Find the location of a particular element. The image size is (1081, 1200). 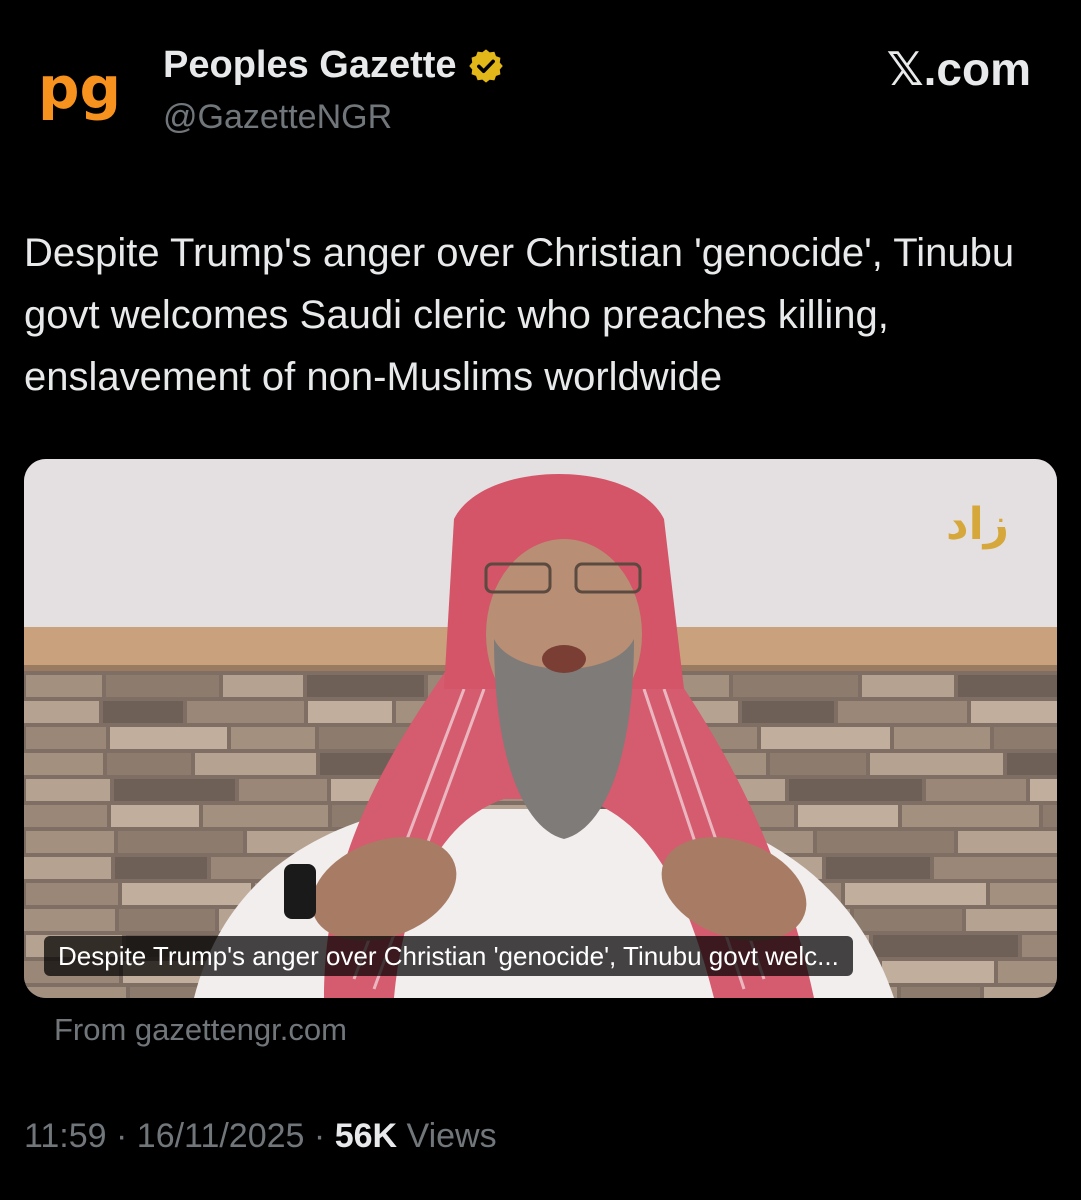

avatar-text: pg is located at coordinates (79, 90).